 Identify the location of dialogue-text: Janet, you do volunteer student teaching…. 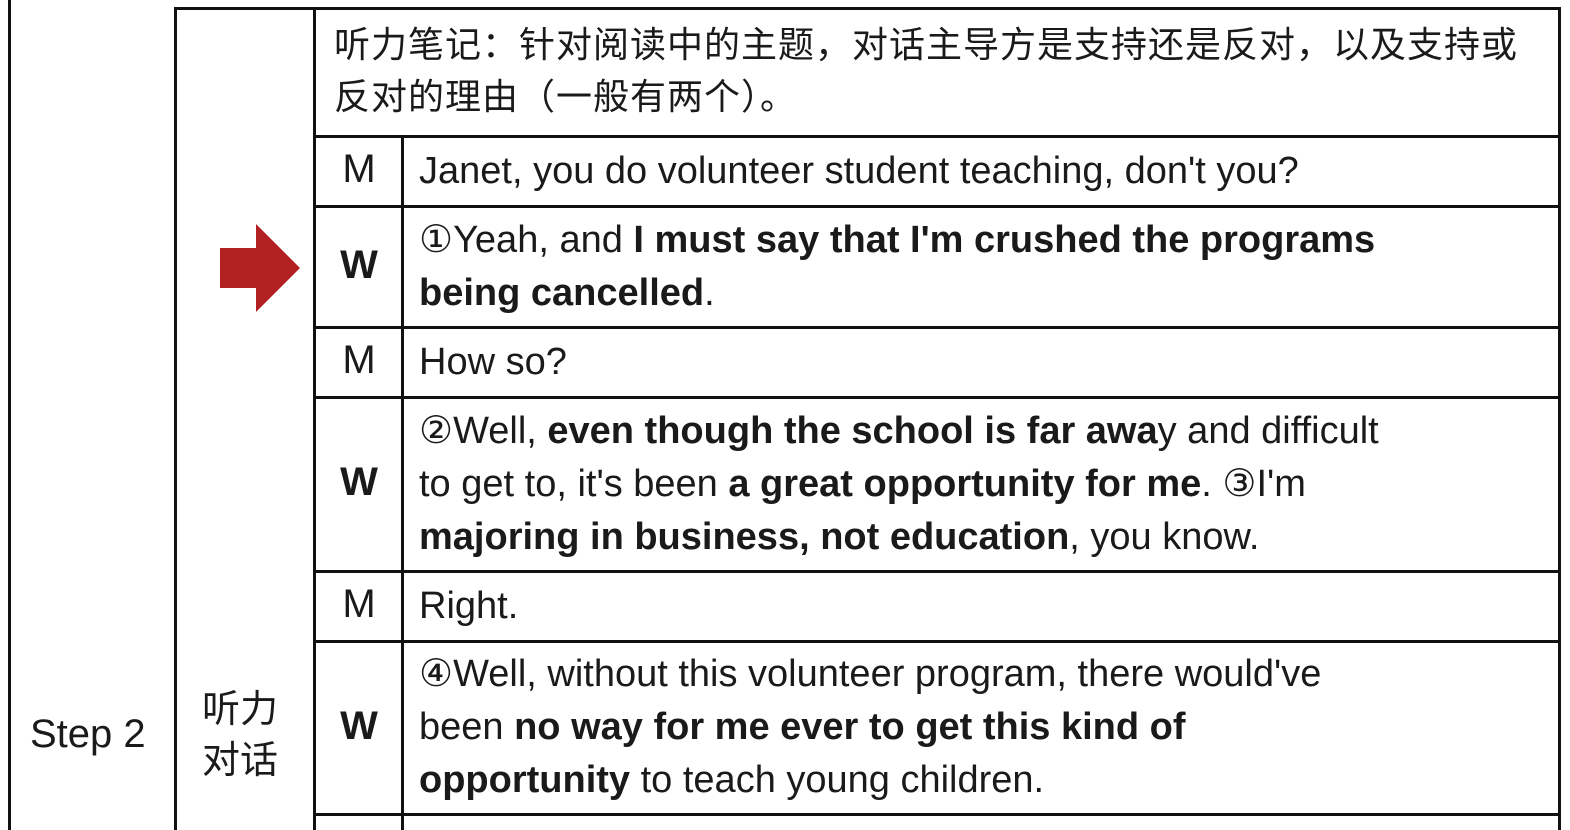
(859, 170).